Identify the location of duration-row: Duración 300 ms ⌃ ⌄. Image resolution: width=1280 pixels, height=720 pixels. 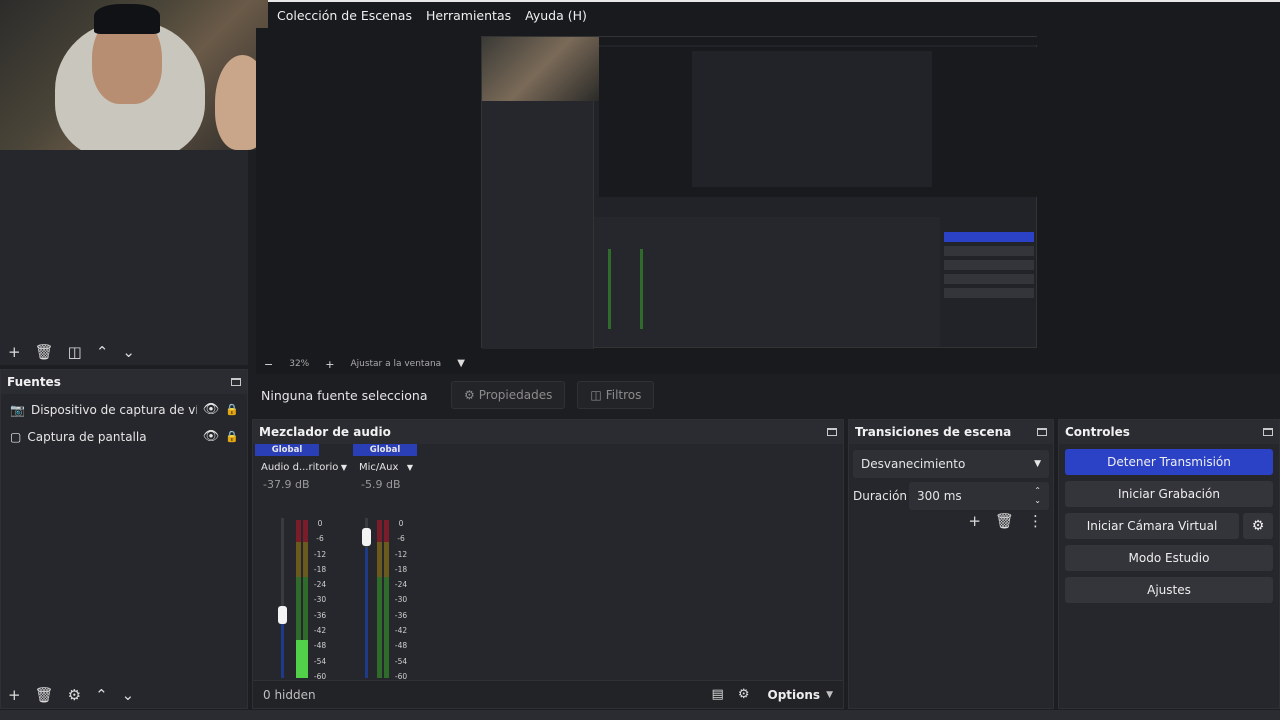
(951, 496).